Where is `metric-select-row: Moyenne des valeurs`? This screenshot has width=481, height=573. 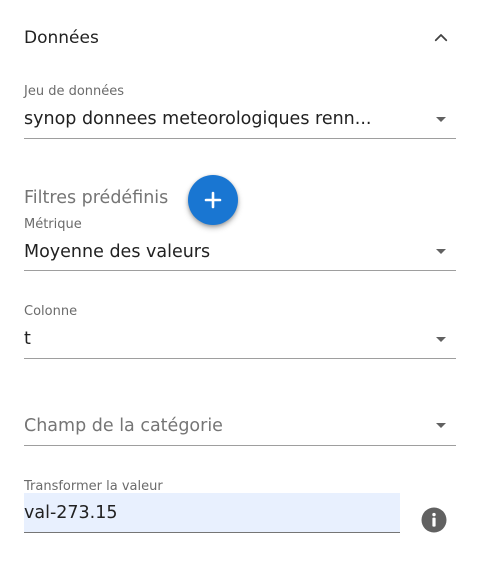 metric-select-row: Moyenne des valeurs is located at coordinates (240, 252).